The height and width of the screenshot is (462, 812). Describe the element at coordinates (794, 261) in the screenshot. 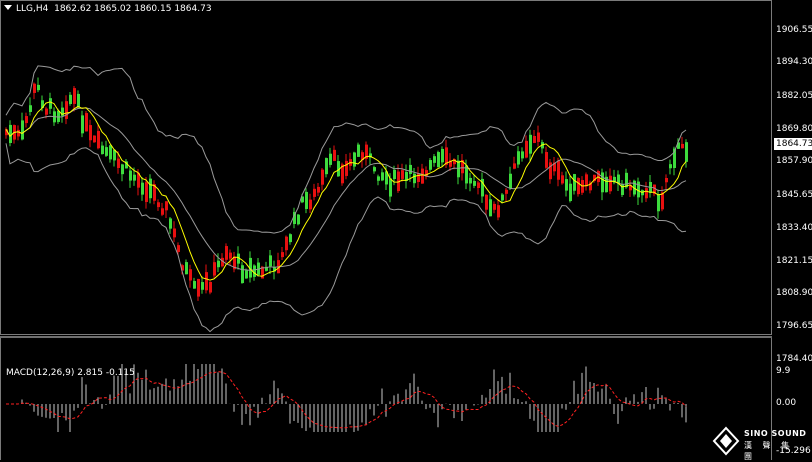

I see `price-tick: 1821.15` at that location.